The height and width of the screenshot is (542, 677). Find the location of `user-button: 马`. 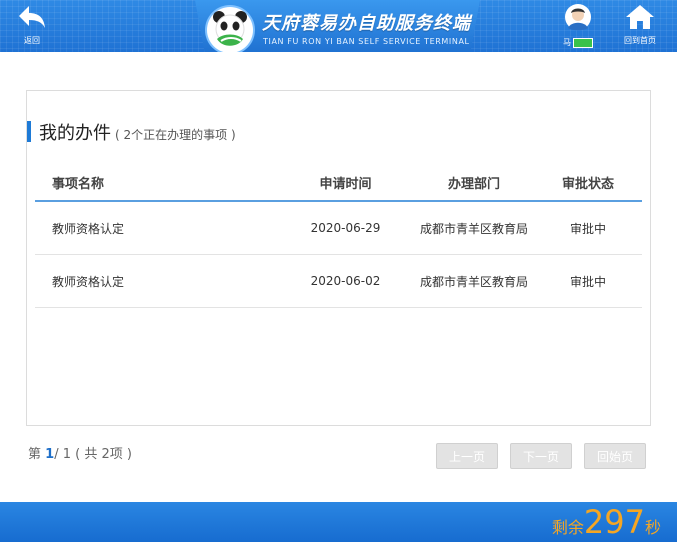

user-button: 马 is located at coordinates (578, 26).